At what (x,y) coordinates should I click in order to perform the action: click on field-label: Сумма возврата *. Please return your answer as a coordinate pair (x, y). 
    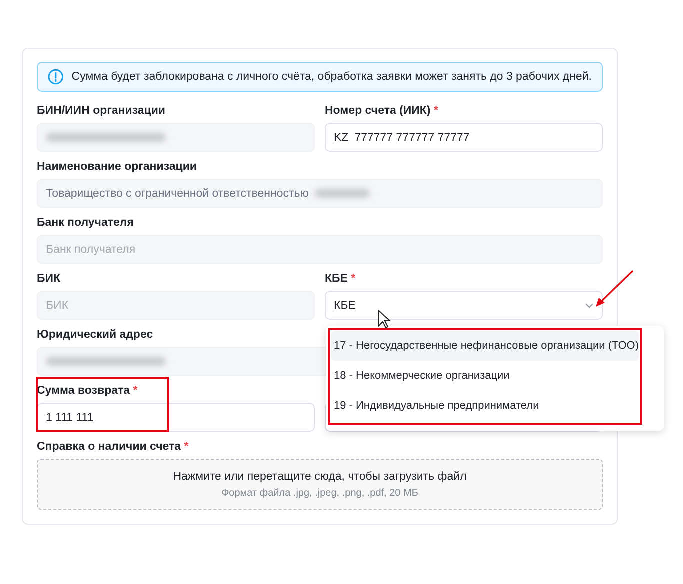
    Looking at the image, I should click on (88, 391).